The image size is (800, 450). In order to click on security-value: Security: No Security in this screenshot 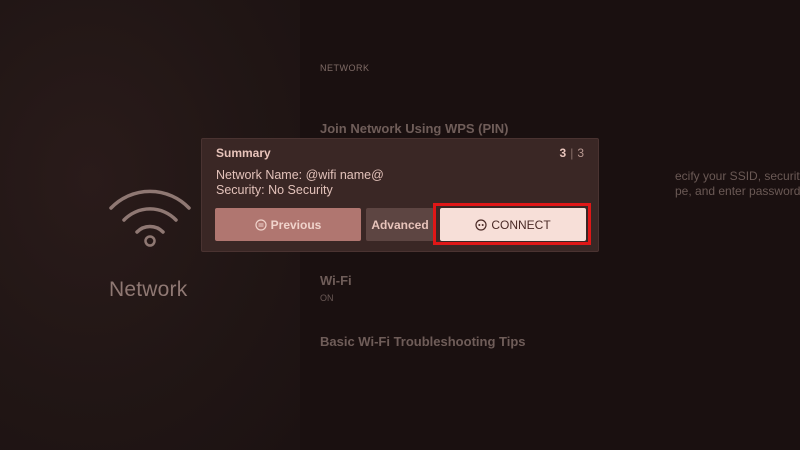, I will do `click(274, 190)`.